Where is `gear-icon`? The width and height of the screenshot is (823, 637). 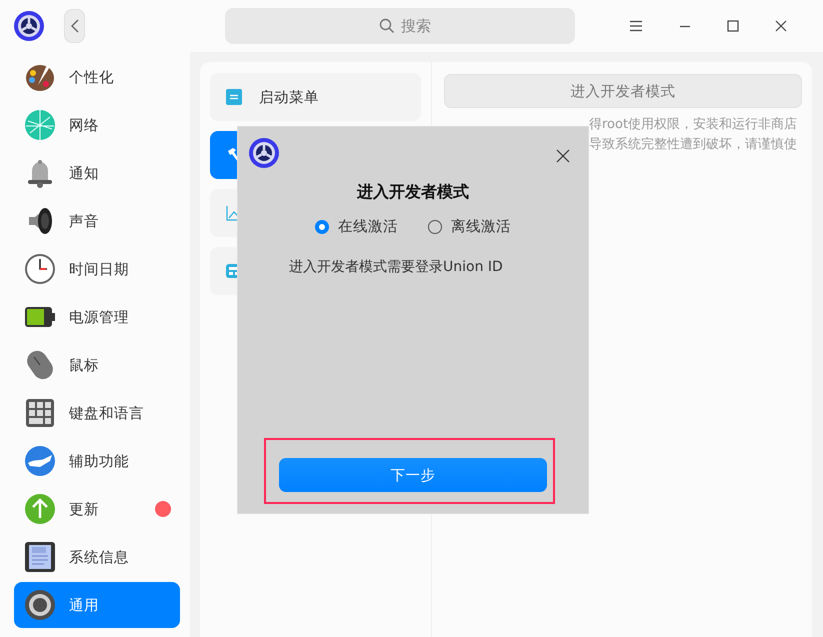
gear-icon is located at coordinates (40, 605).